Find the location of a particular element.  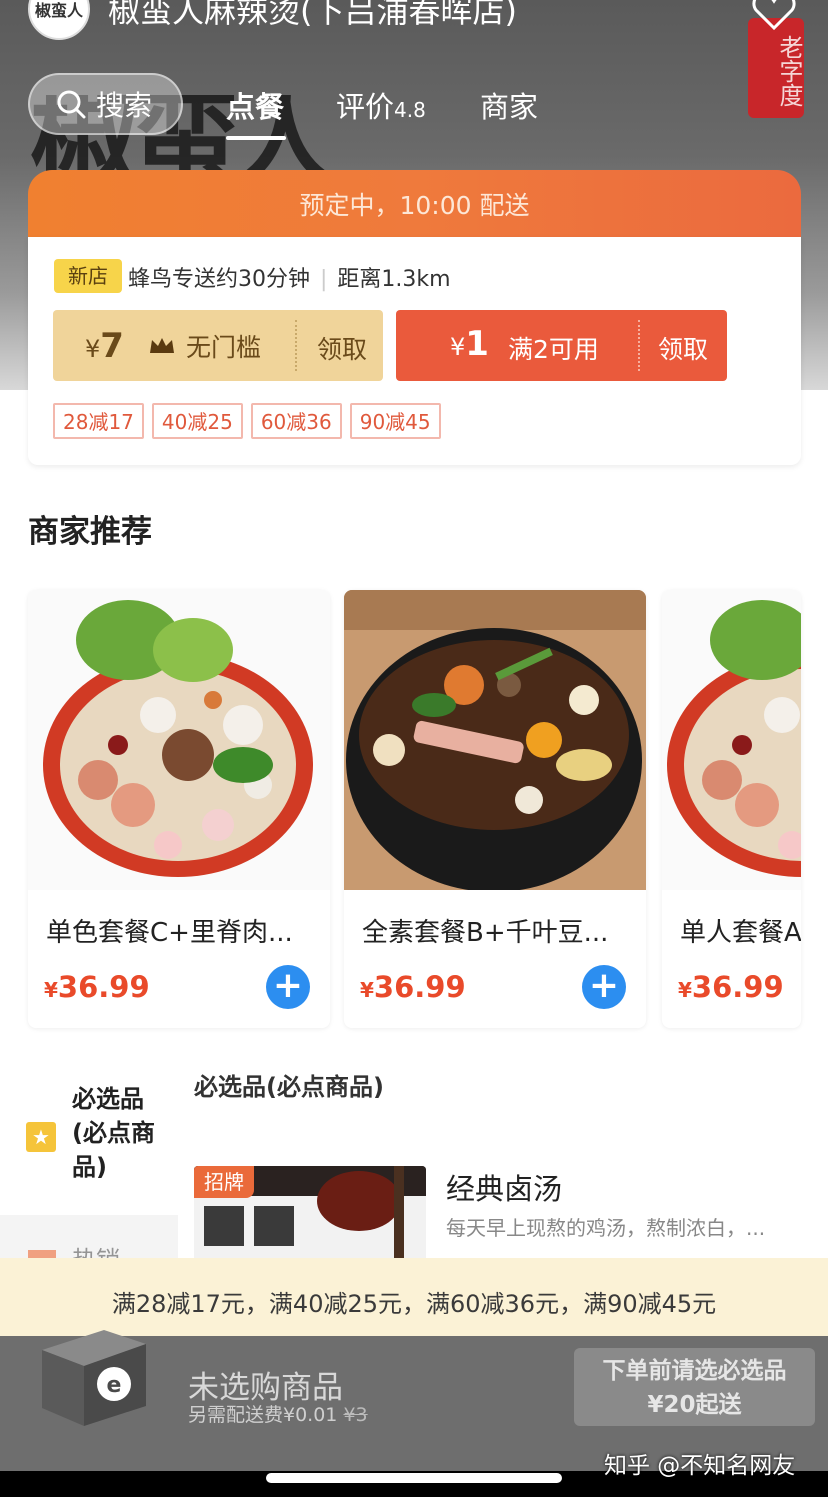

distance: 距离1.3km is located at coordinates (394, 279).